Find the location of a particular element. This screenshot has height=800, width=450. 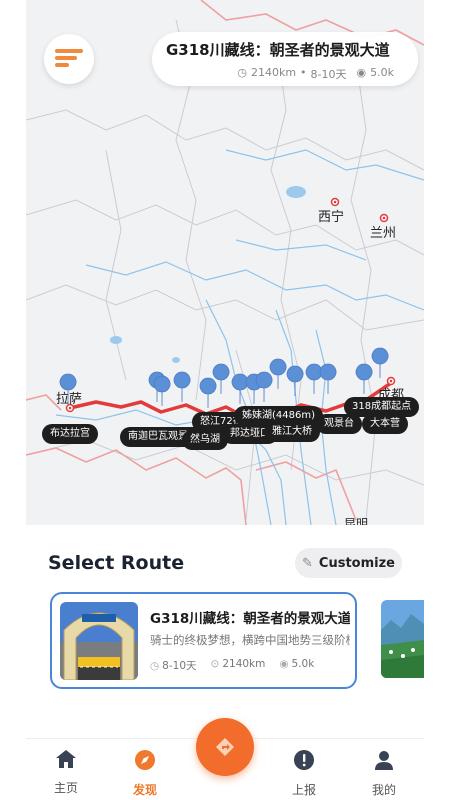

pin-label-bridge: 雅江大桥 is located at coordinates (292, 432).